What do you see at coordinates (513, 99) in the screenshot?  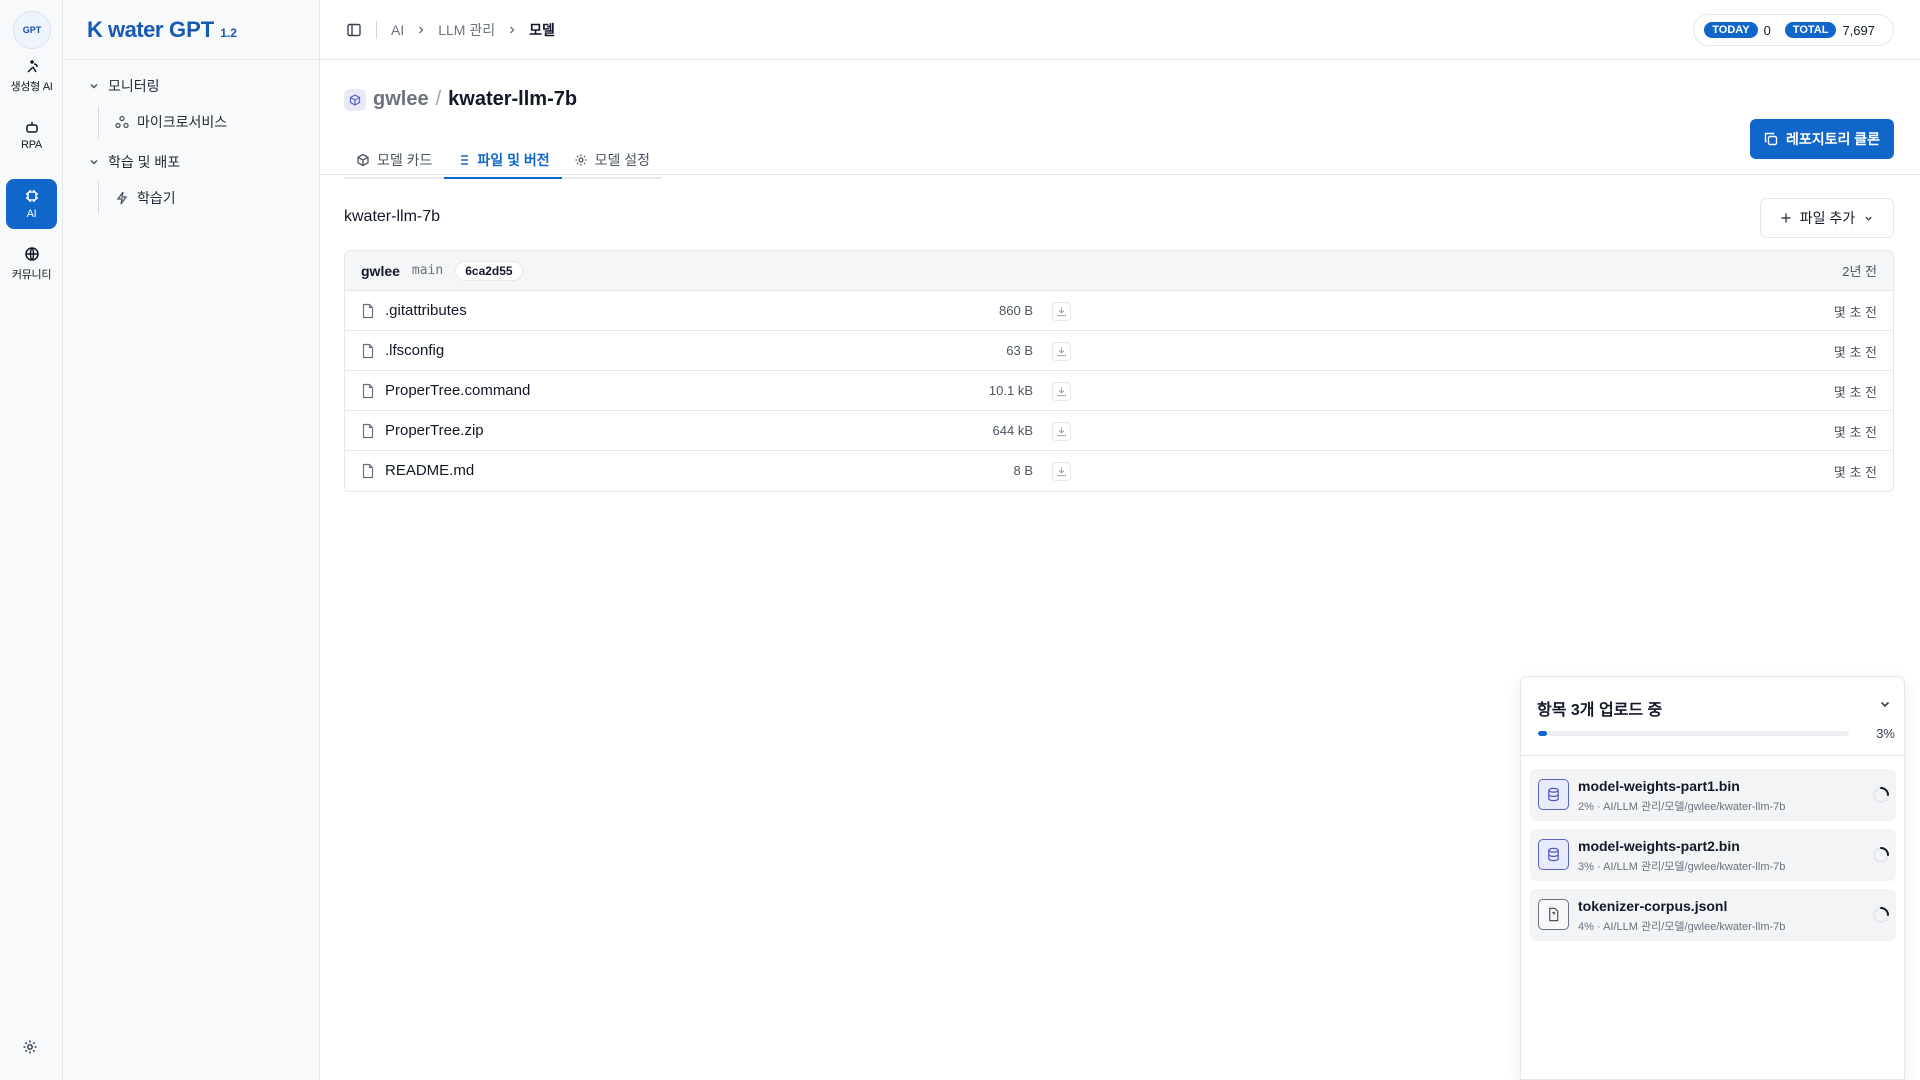 I see `repo-name: kwater-llm-7b` at bounding box center [513, 99].